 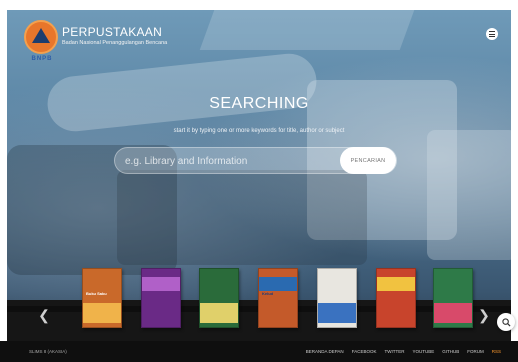 What do you see at coordinates (423, 351) in the screenshot?
I see `footer-link-youtube: YOUTUBE` at bounding box center [423, 351].